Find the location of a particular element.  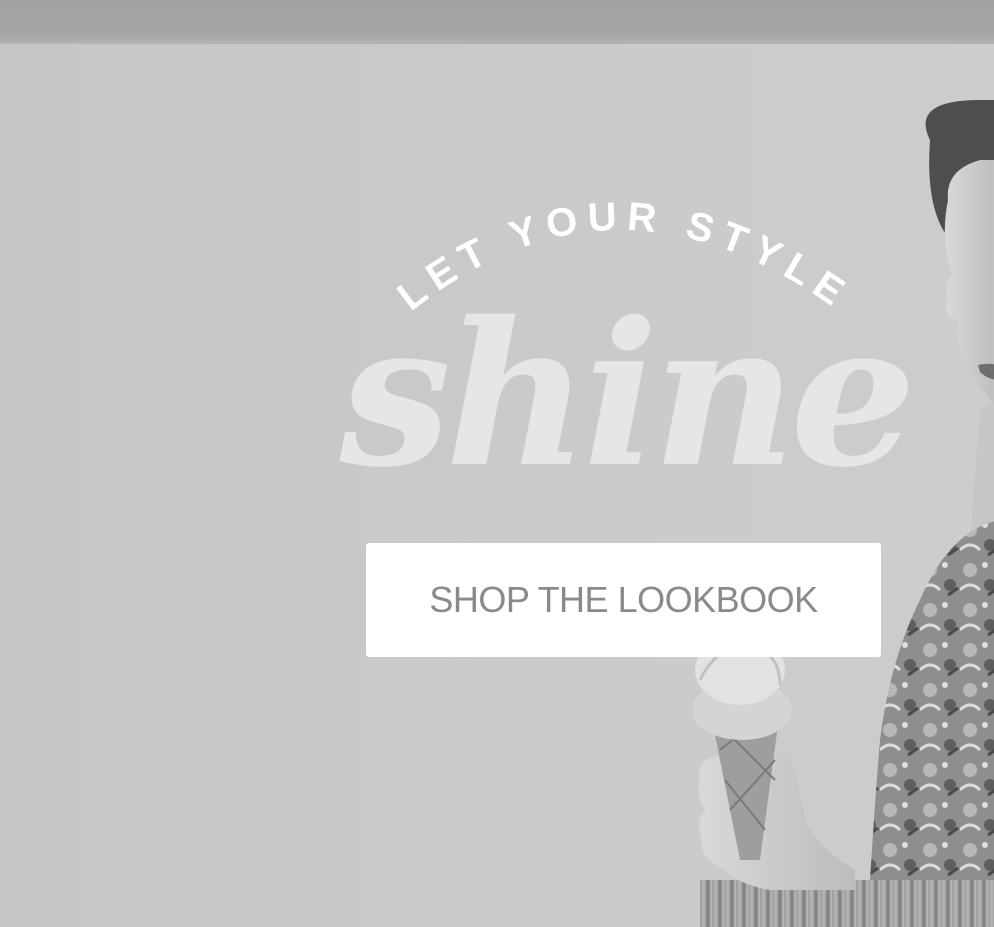

top-bar is located at coordinates (497, 22).